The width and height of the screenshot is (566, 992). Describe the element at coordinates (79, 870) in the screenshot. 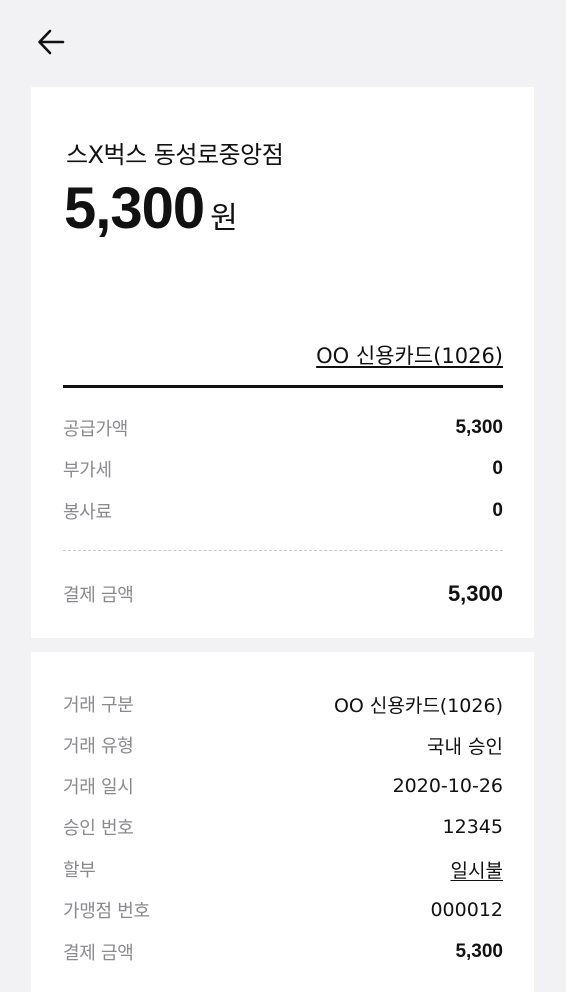

I see `detail-label: 할부` at that location.